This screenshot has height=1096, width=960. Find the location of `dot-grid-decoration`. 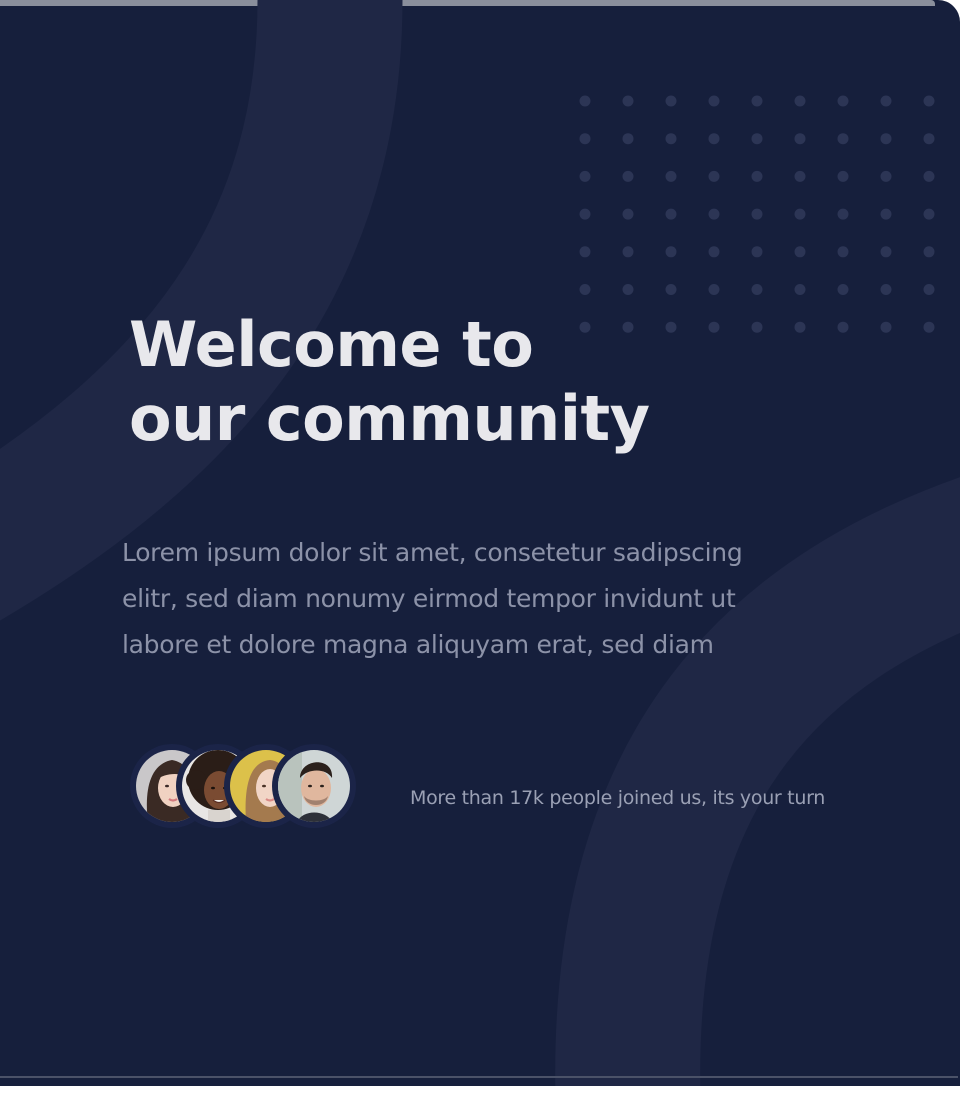

dot-grid-decoration is located at coordinates (757, 214).